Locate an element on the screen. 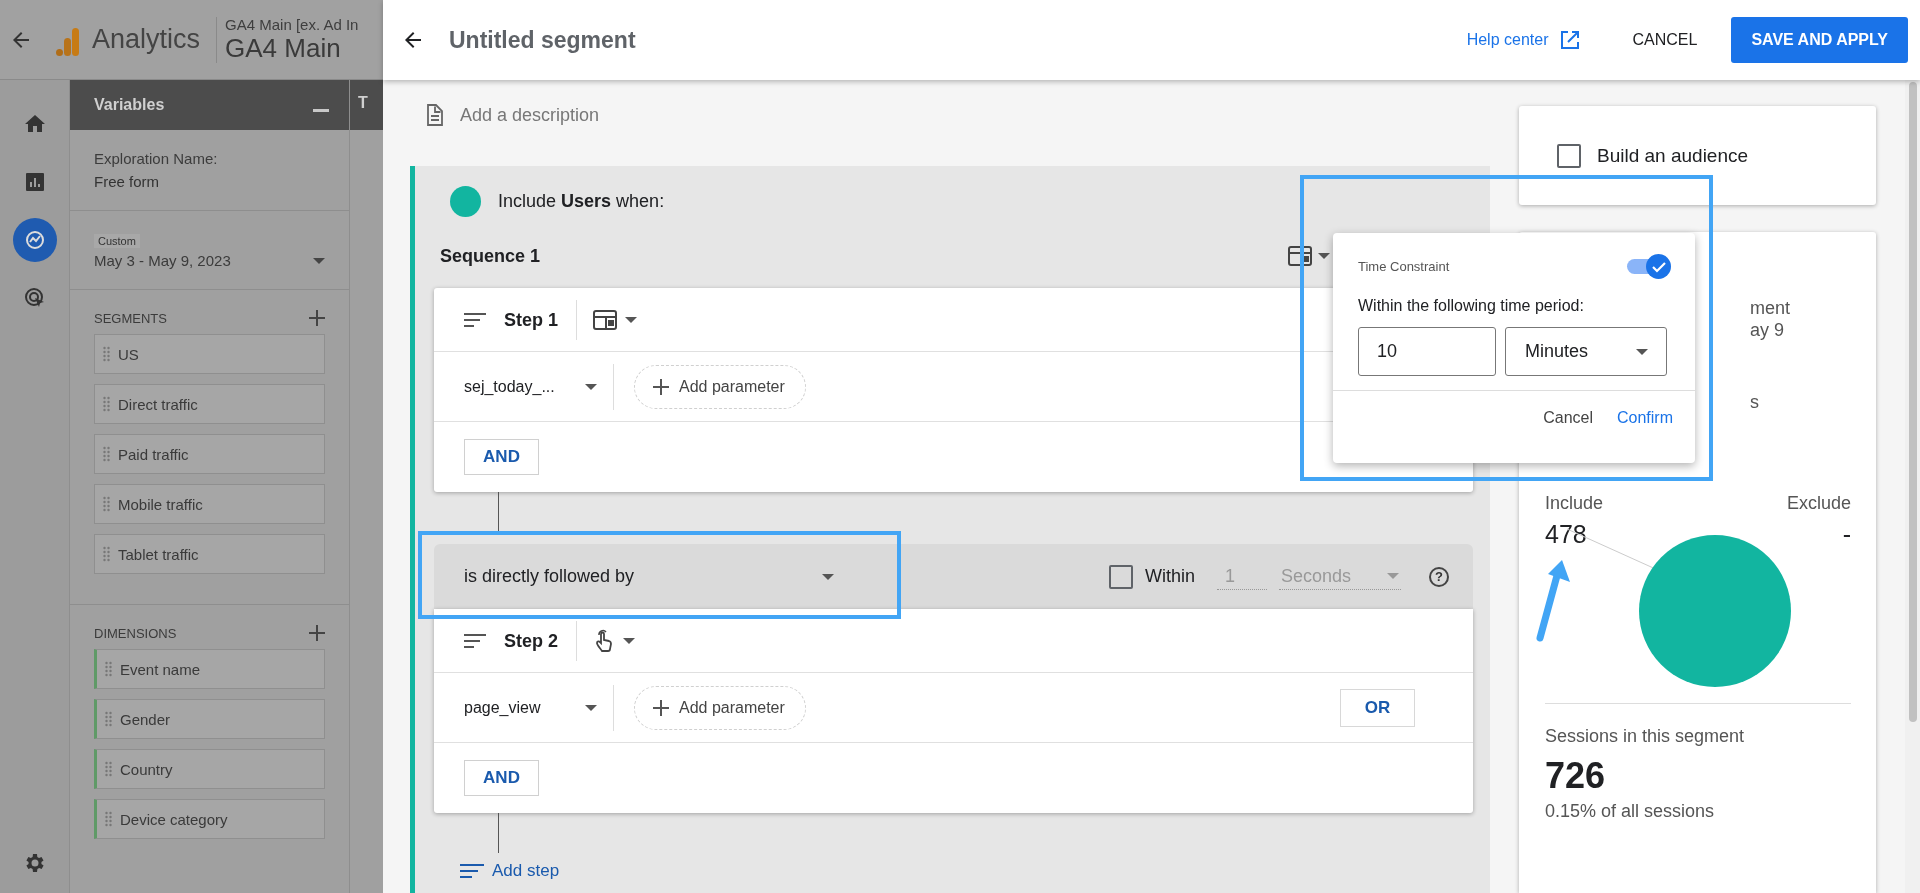  sessions-label: Sessions in this segment is located at coordinates (1645, 736).